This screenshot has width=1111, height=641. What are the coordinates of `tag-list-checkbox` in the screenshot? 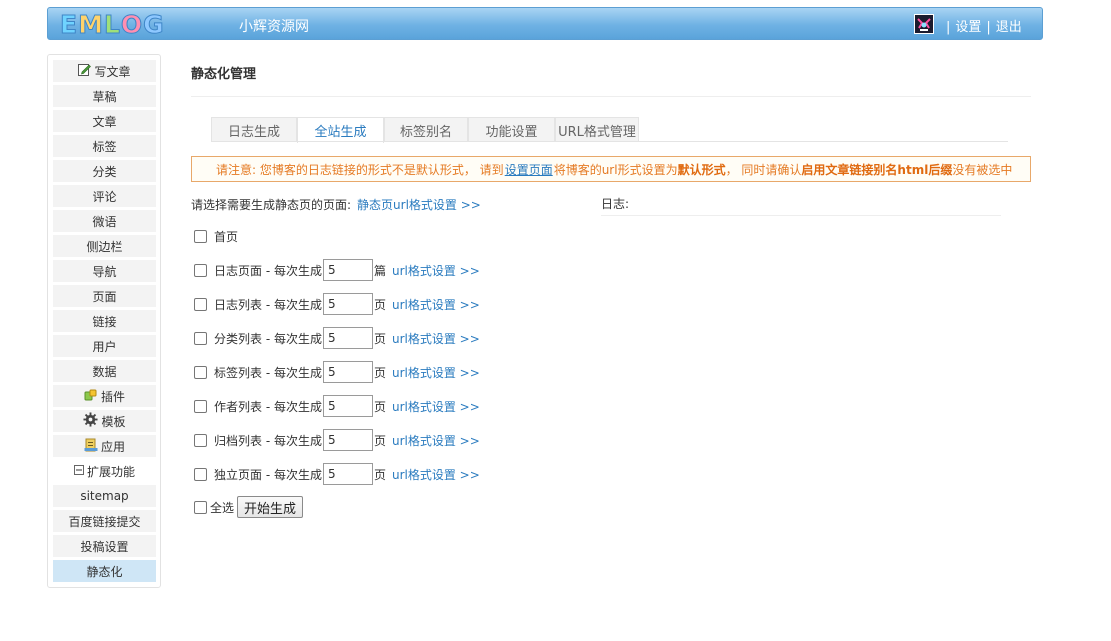 It's located at (200, 372).